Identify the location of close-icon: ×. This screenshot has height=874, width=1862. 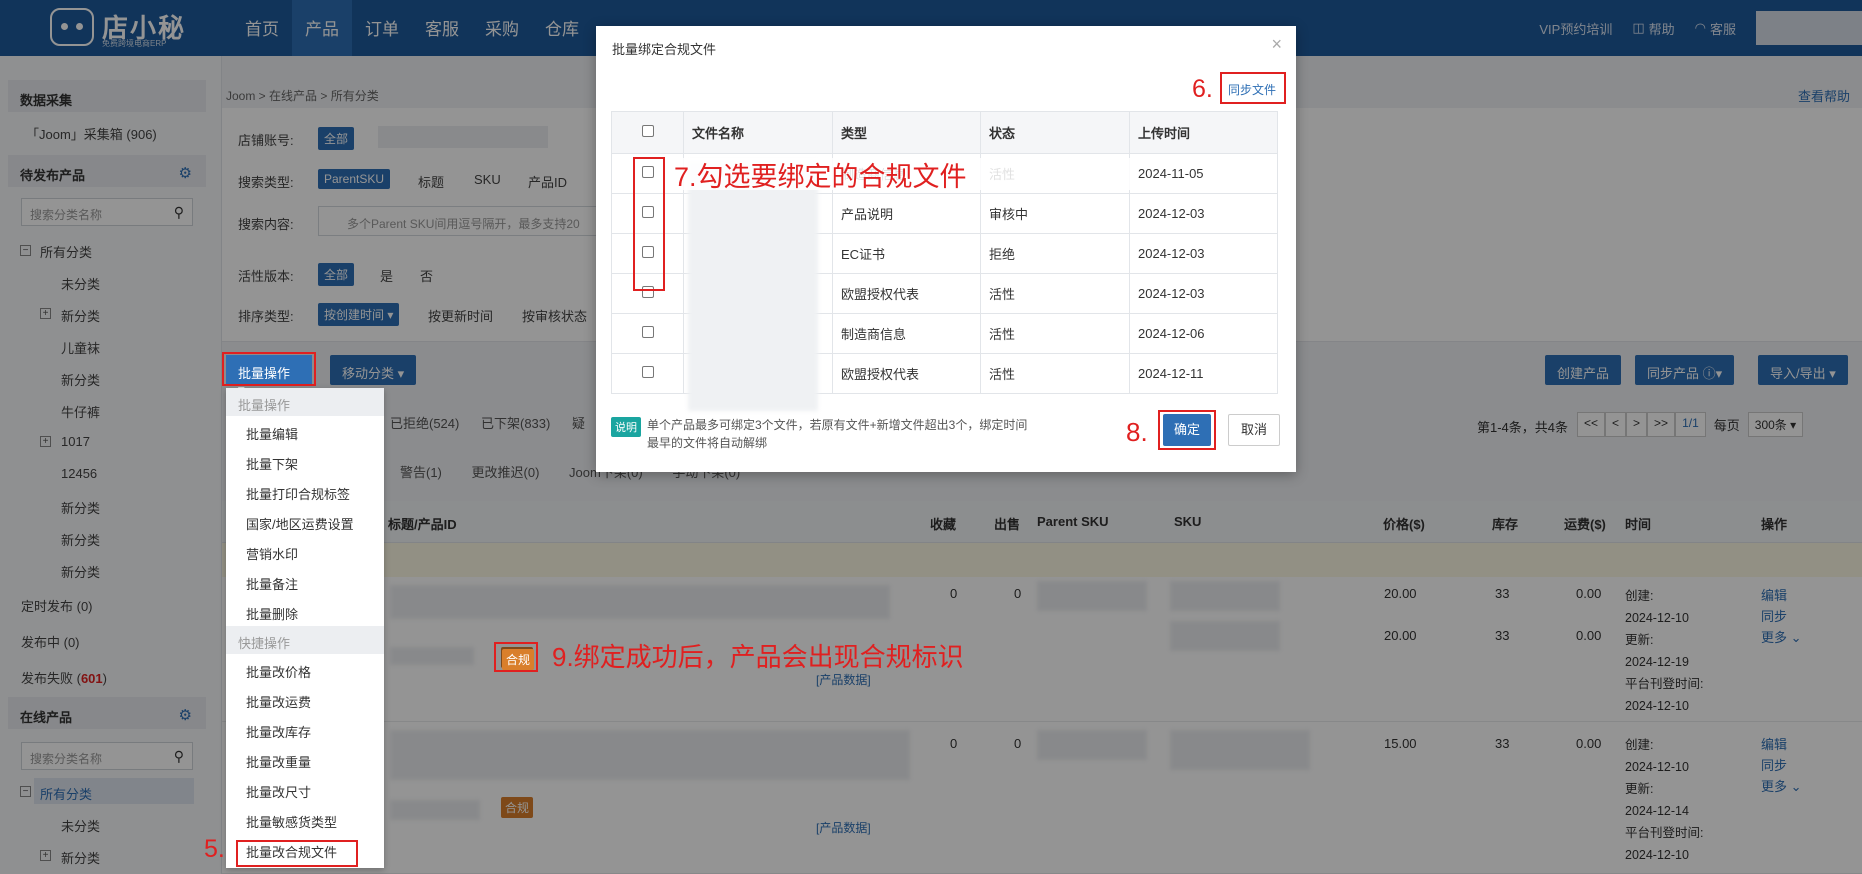
(1276, 44).